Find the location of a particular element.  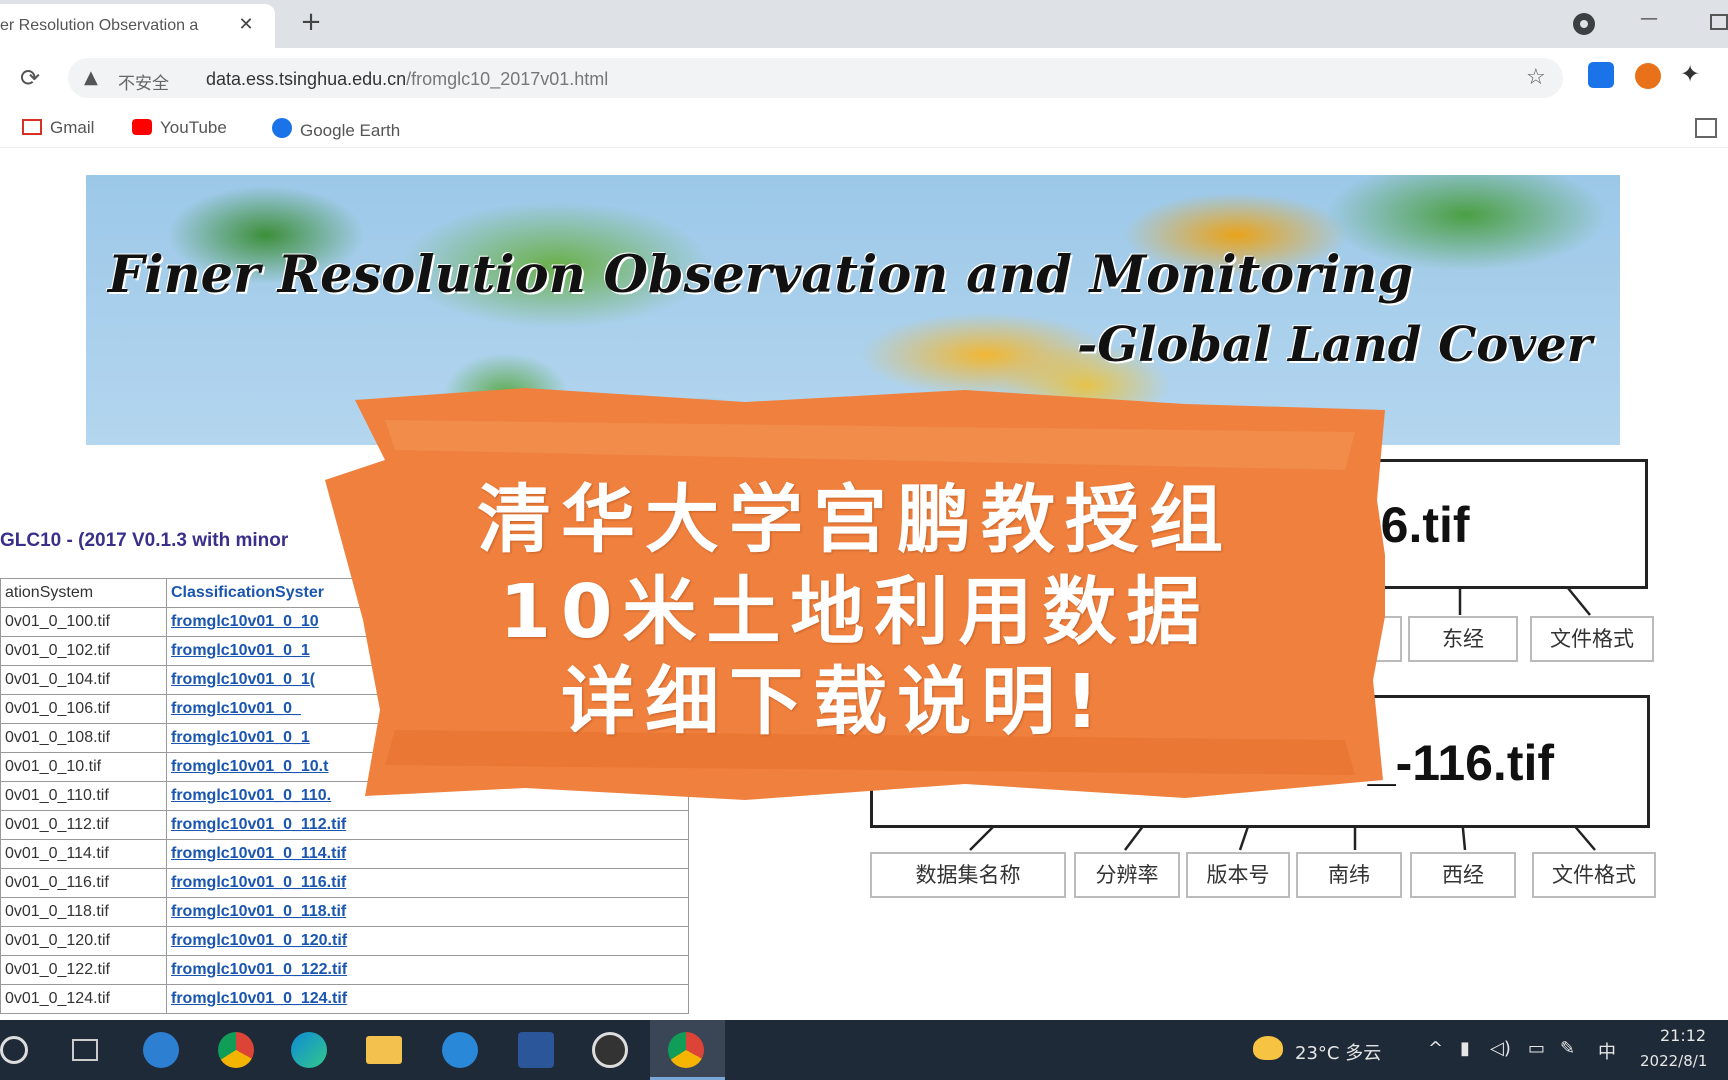

ime-indicator: 中 is located at coordinates (1607, 1051).